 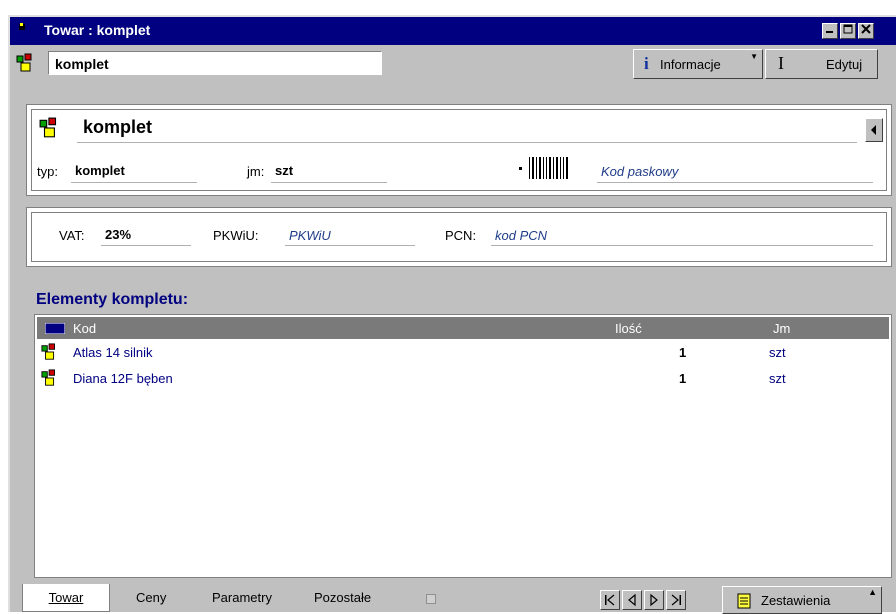 What do you see at coordinates (310, 235) in the screenshot?
I see `pkwiu-value: PKWiU` at bounding box center [310, 235].